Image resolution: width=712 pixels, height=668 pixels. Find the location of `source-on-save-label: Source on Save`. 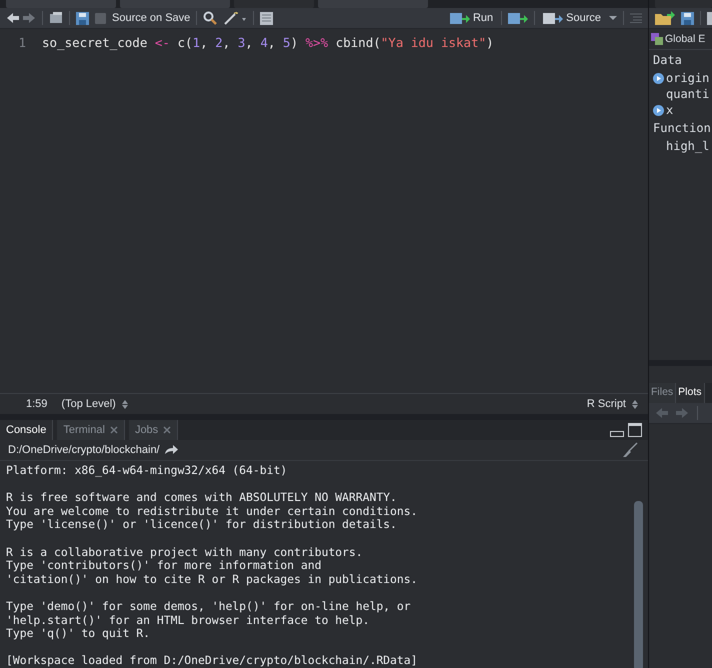

source-on-save-label: Source on Save is located at coordinates (151, 18).